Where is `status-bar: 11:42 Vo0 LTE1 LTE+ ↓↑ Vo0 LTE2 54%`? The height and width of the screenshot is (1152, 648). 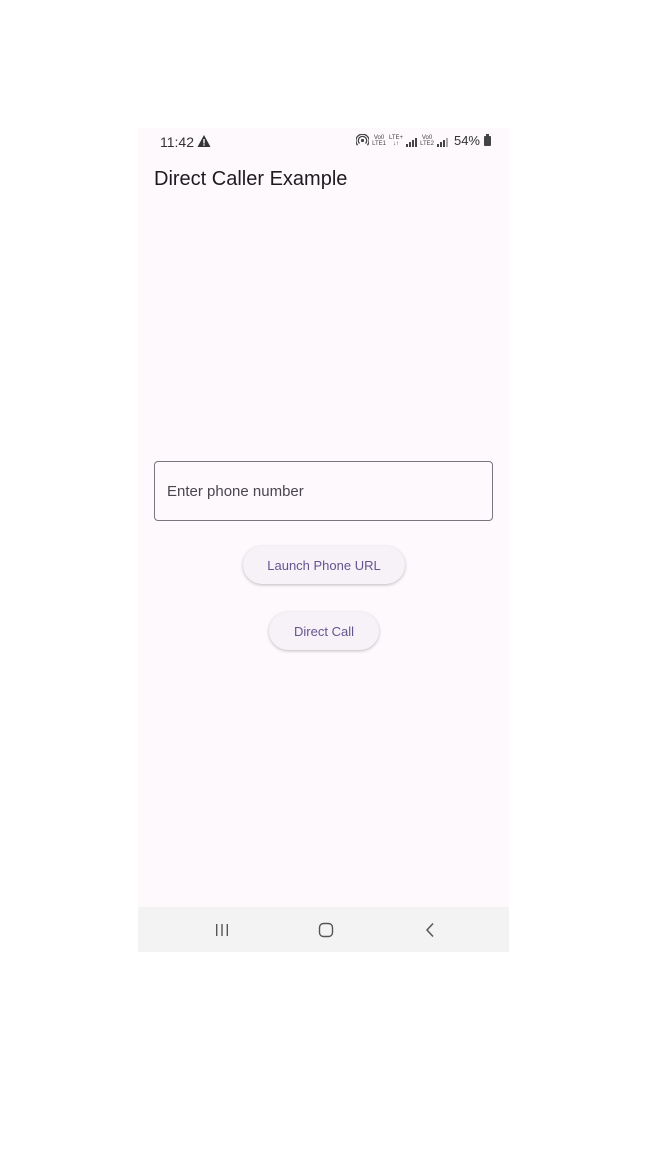 status-bar: 11:42 Vo0 LTE1 LTE+ ↓↑ Vo0 LTE2 54% is located at coordinates (323, 141).